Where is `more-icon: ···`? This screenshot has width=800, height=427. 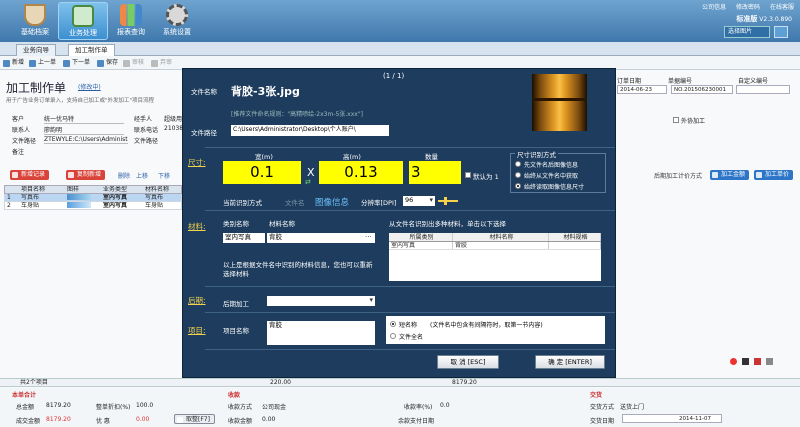 more-icon: ··· is located at coordinates (368, 237).